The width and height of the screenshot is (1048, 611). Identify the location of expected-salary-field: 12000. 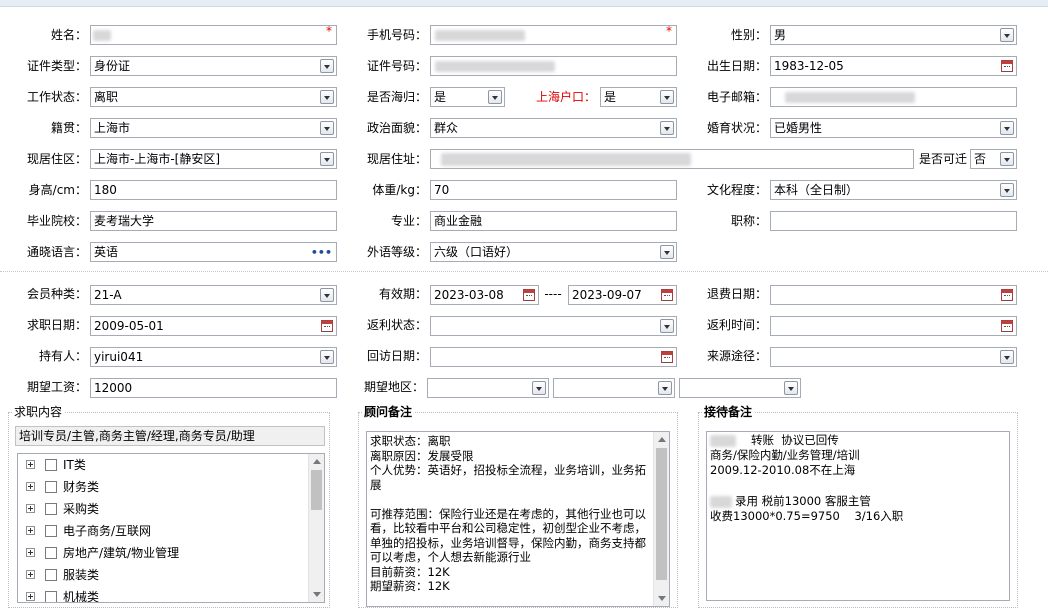
(213, 388).